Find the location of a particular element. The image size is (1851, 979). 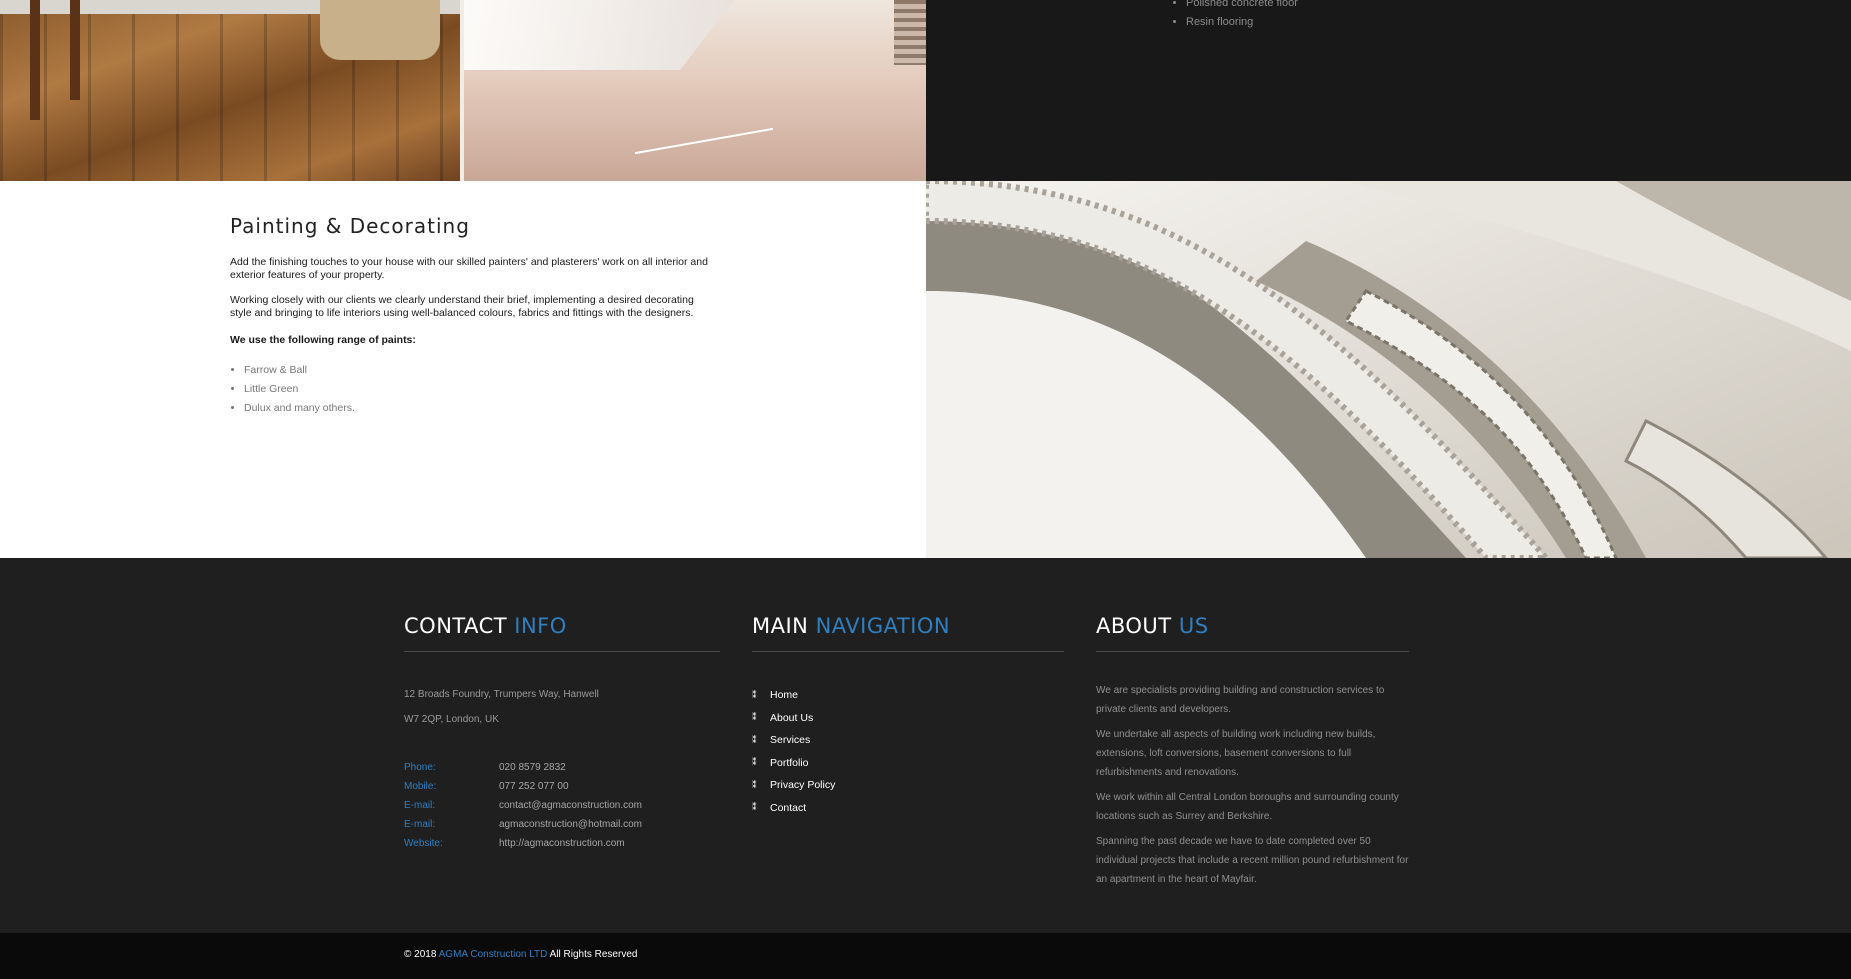

website-row: Website: http://agmaconstruction.com is located at coordinates (562, 843).